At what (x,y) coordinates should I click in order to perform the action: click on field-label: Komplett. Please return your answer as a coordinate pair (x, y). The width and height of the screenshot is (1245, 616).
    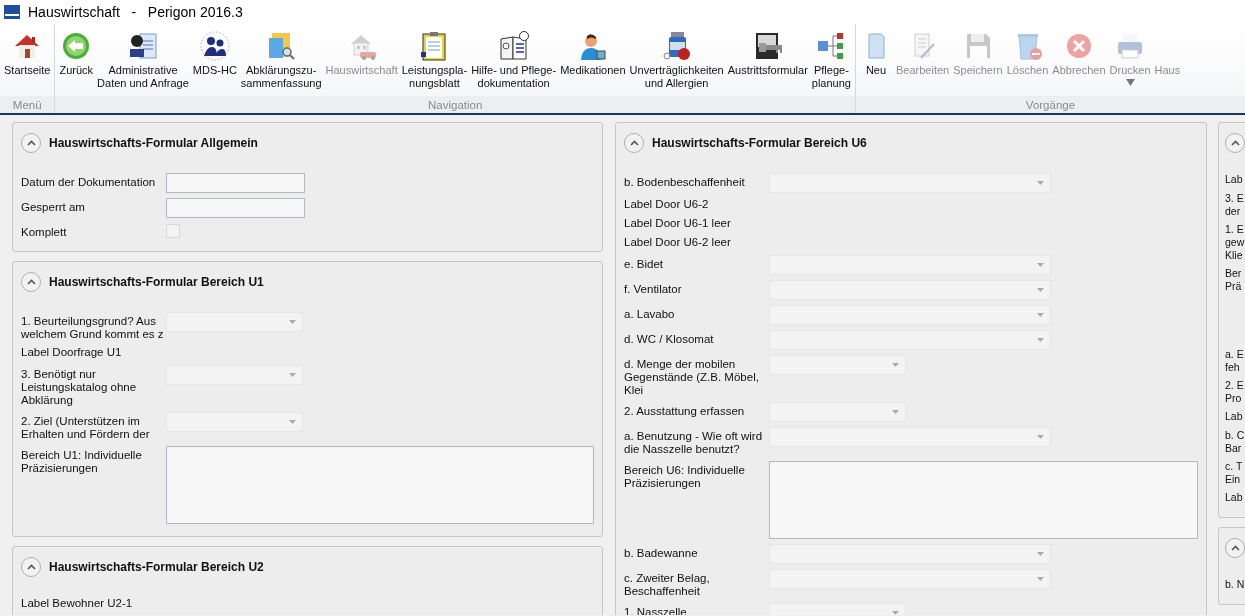
    Looking at the image, I should click on (44, 232).